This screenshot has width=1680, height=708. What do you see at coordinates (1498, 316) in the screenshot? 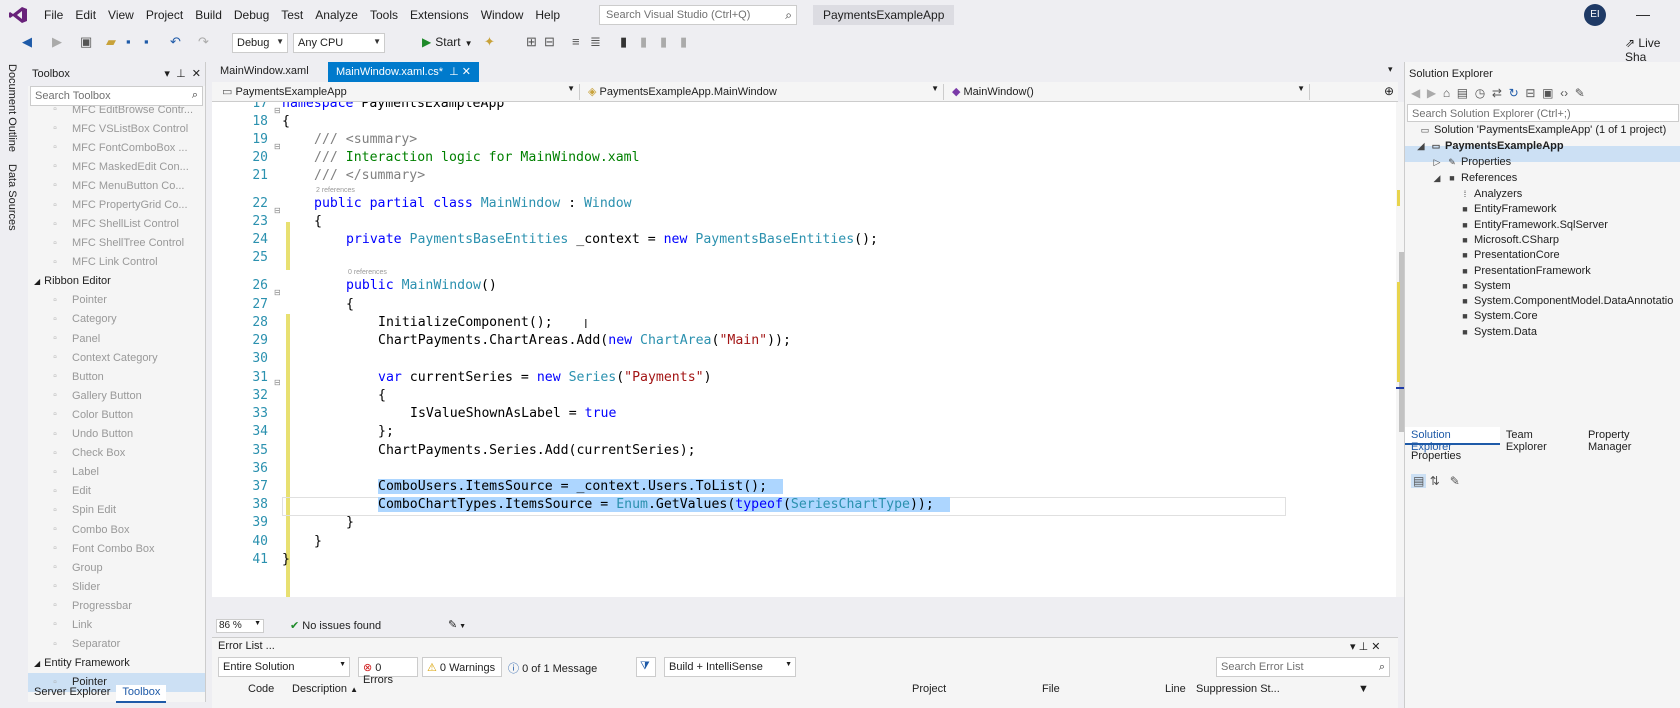
I see `tree-reference-item: ■ System.Core` at bounding box center [1498, 316].